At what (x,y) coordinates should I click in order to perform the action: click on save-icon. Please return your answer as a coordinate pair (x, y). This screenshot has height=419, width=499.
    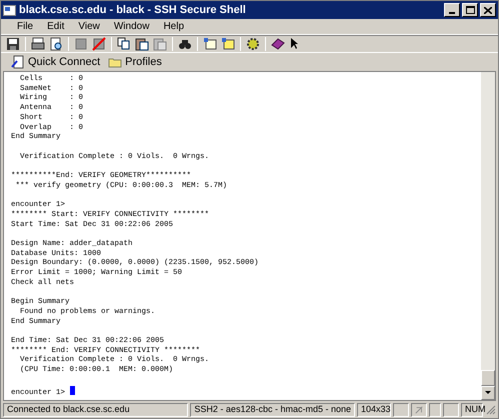
    Looking at the image, I should click on (13, 44).